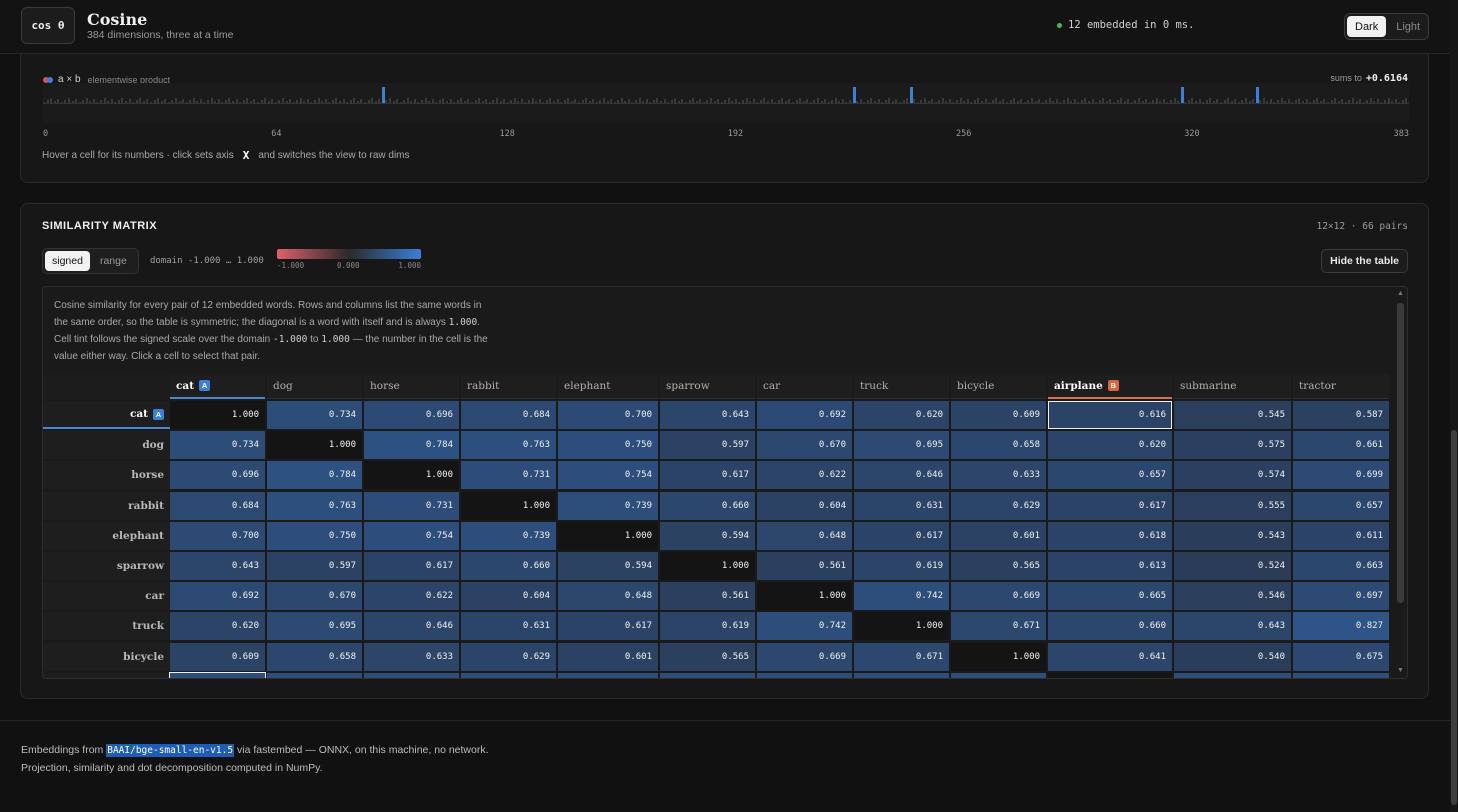 The width and height of the screenshot is (1458, 812). Describe the element at coordinates (1341, 505) in the screenshot. I see `matrix-cell: 0.657` at that location.